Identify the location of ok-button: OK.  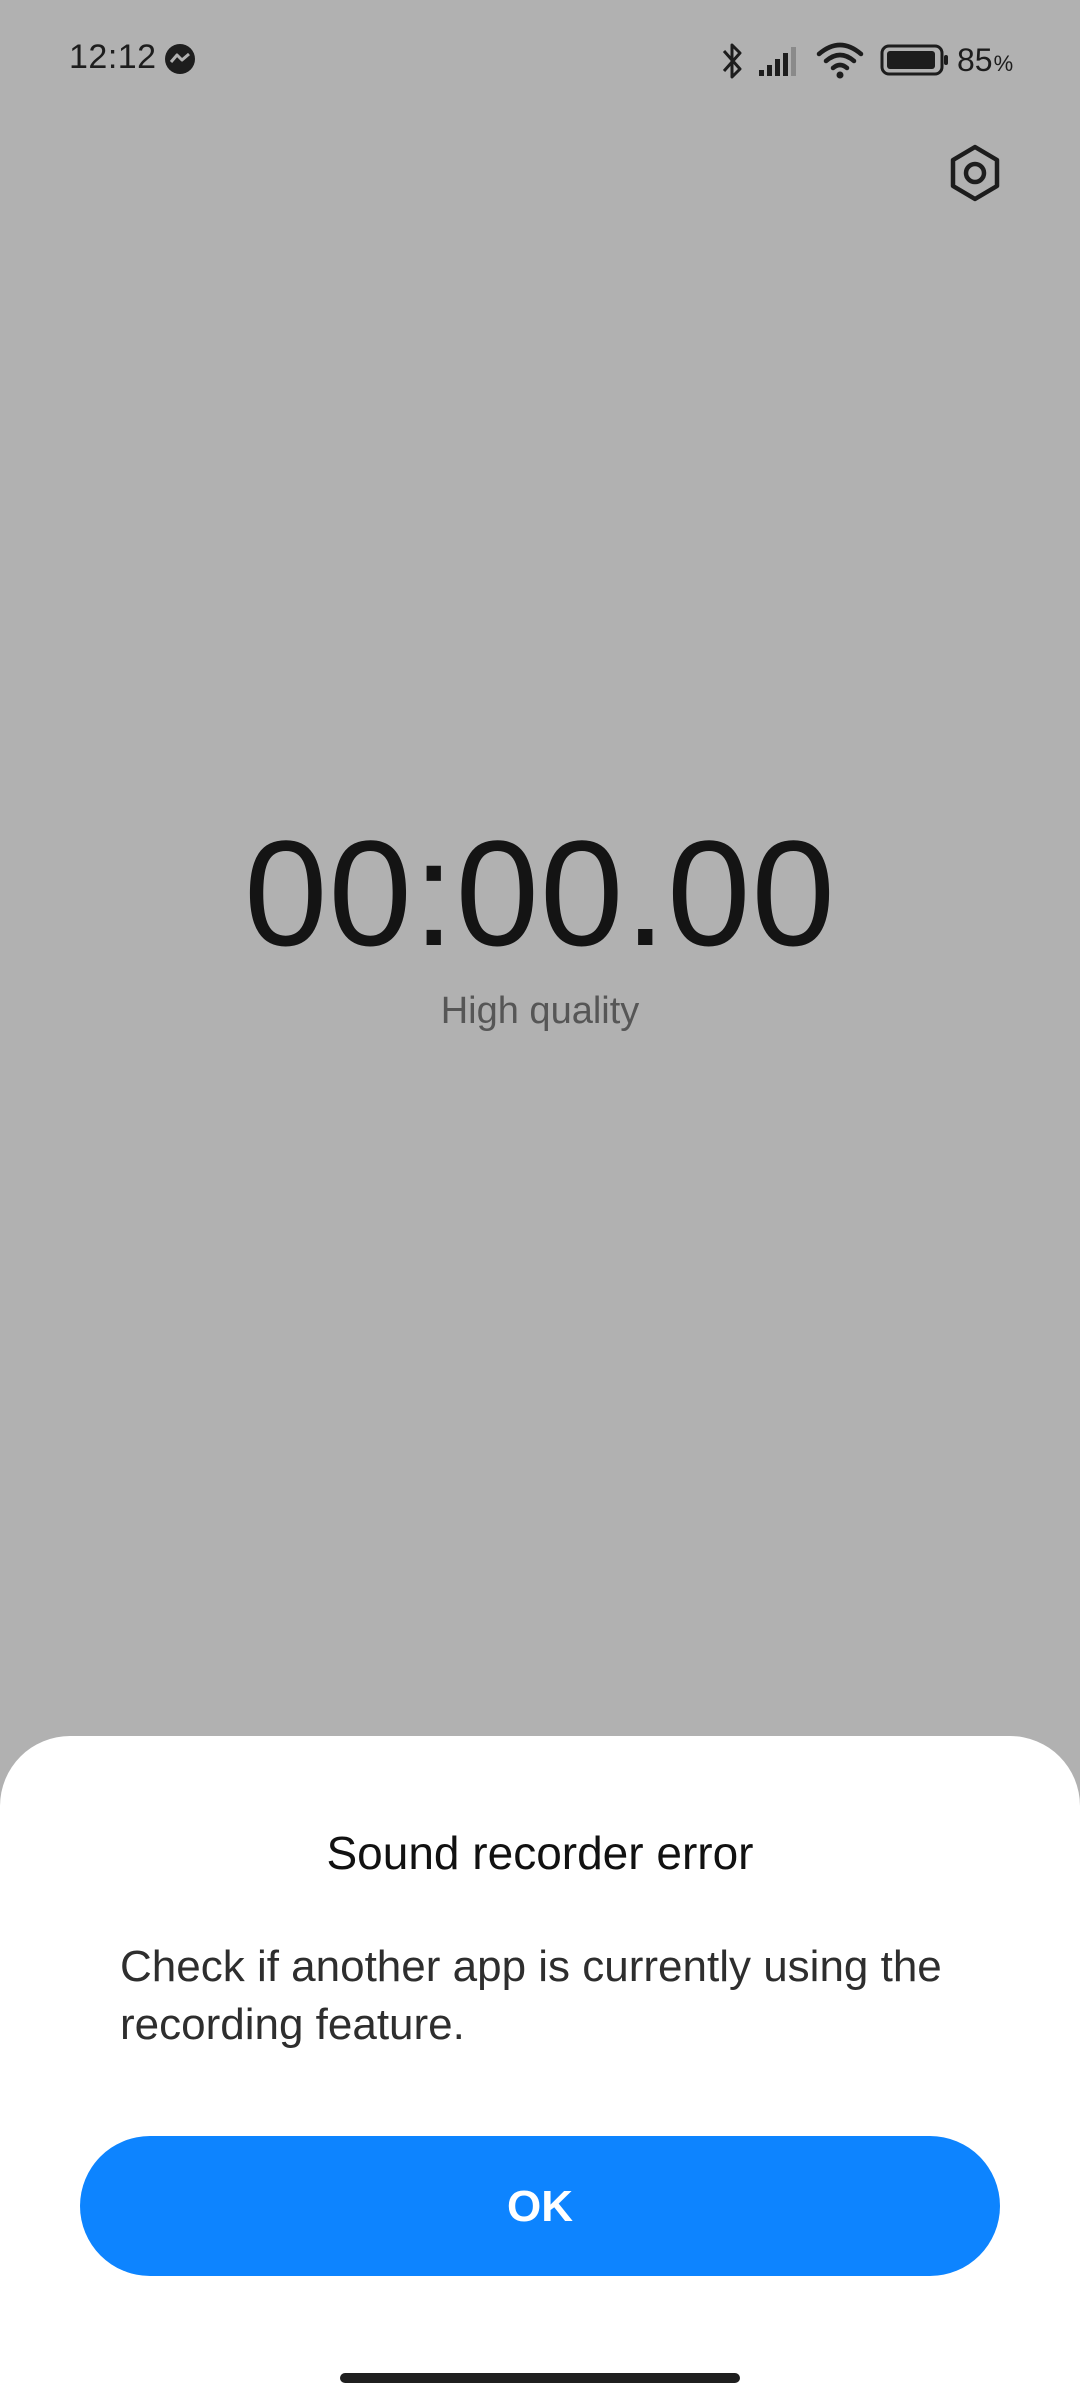
(540, 2206).